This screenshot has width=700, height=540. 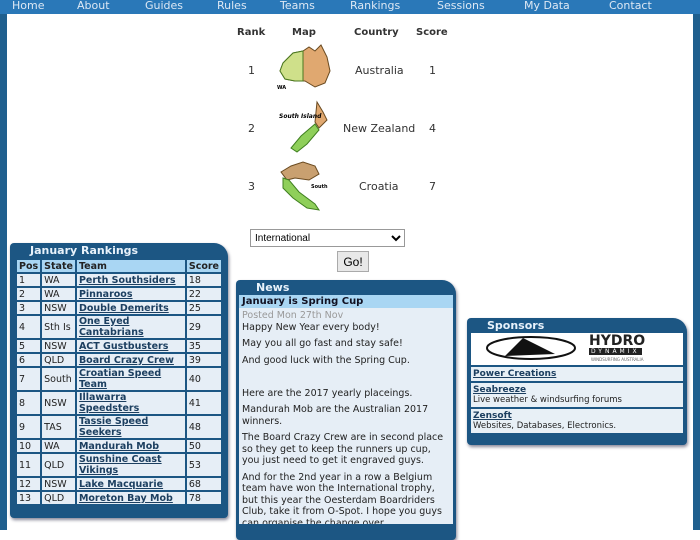 I want to click on table-row: 3 NSW Double Demerits 25, so click(x=119, y=308).